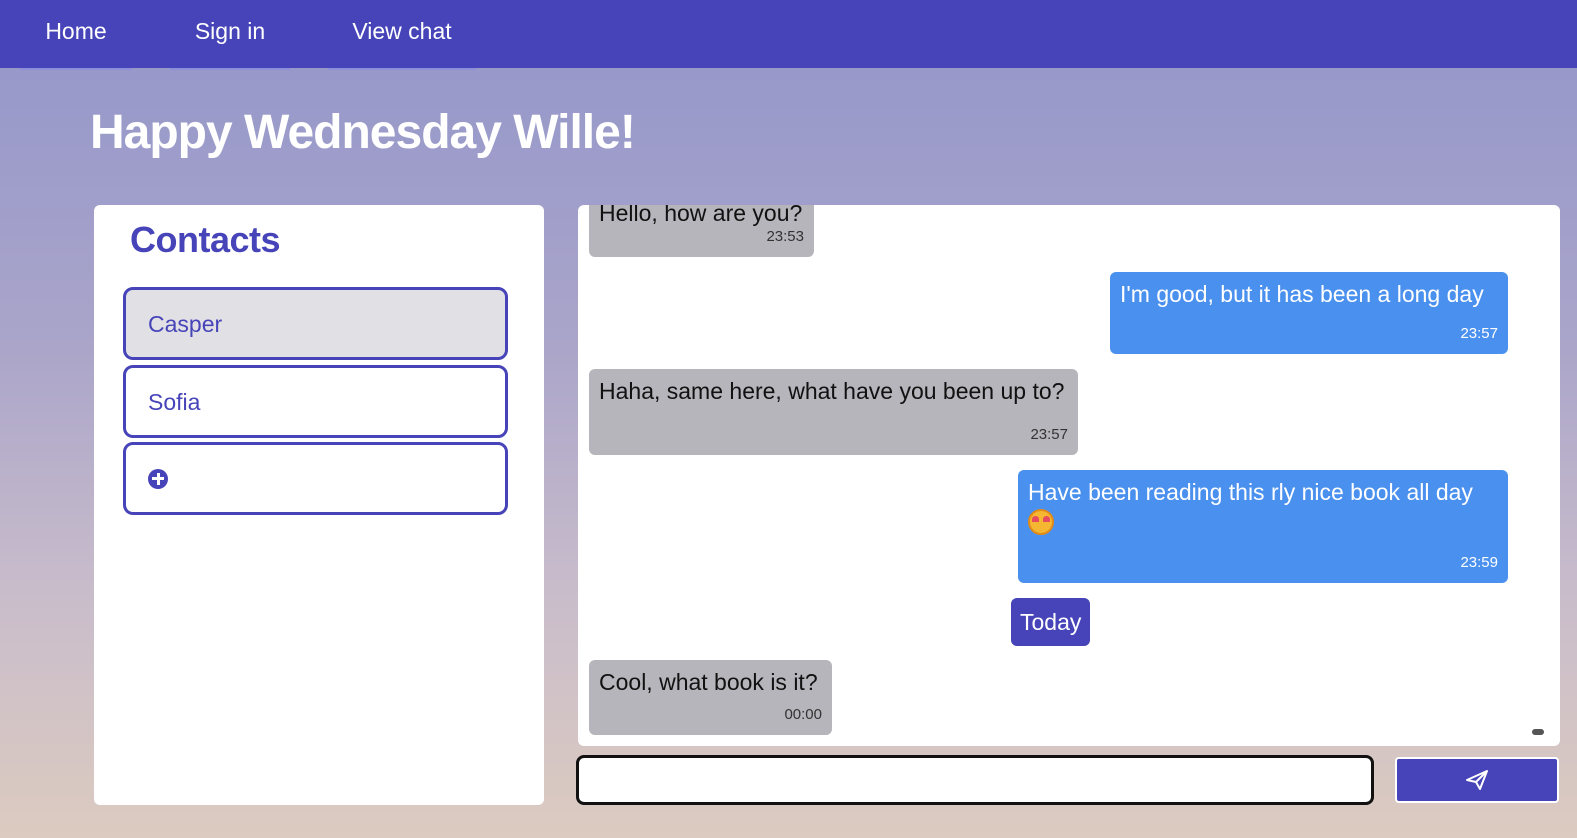  I want to click on plus-circle-icon, so click(158, 478).